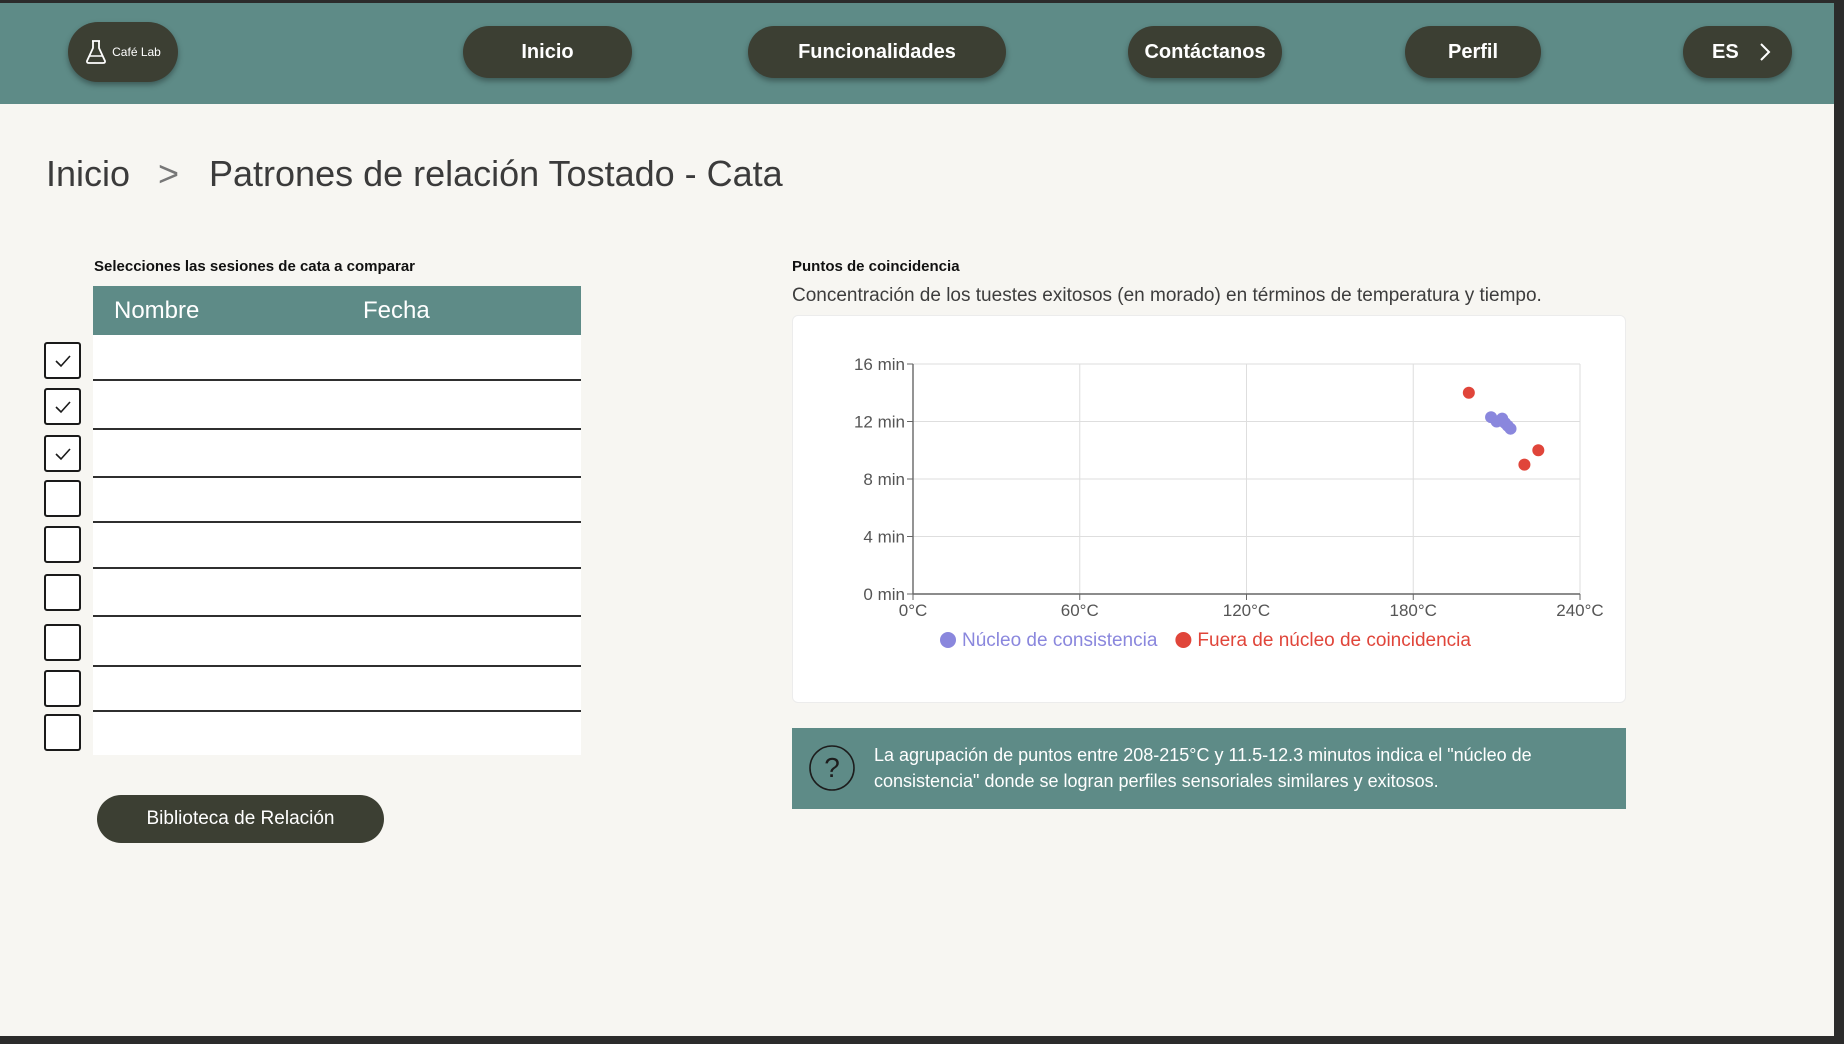 The image size is (1844, 1044). I want to click on nav-inicio: Inicio, so click(547, 52).